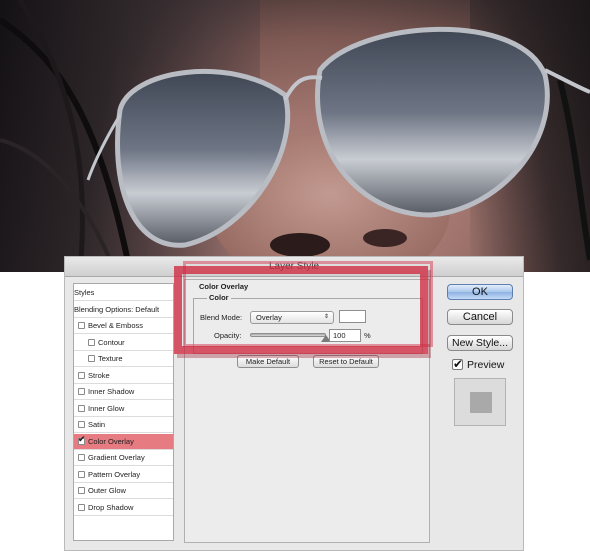  Describe the element at coordinates (345, 335) in the screenshot. I see `opacity-input: 100` at that location.